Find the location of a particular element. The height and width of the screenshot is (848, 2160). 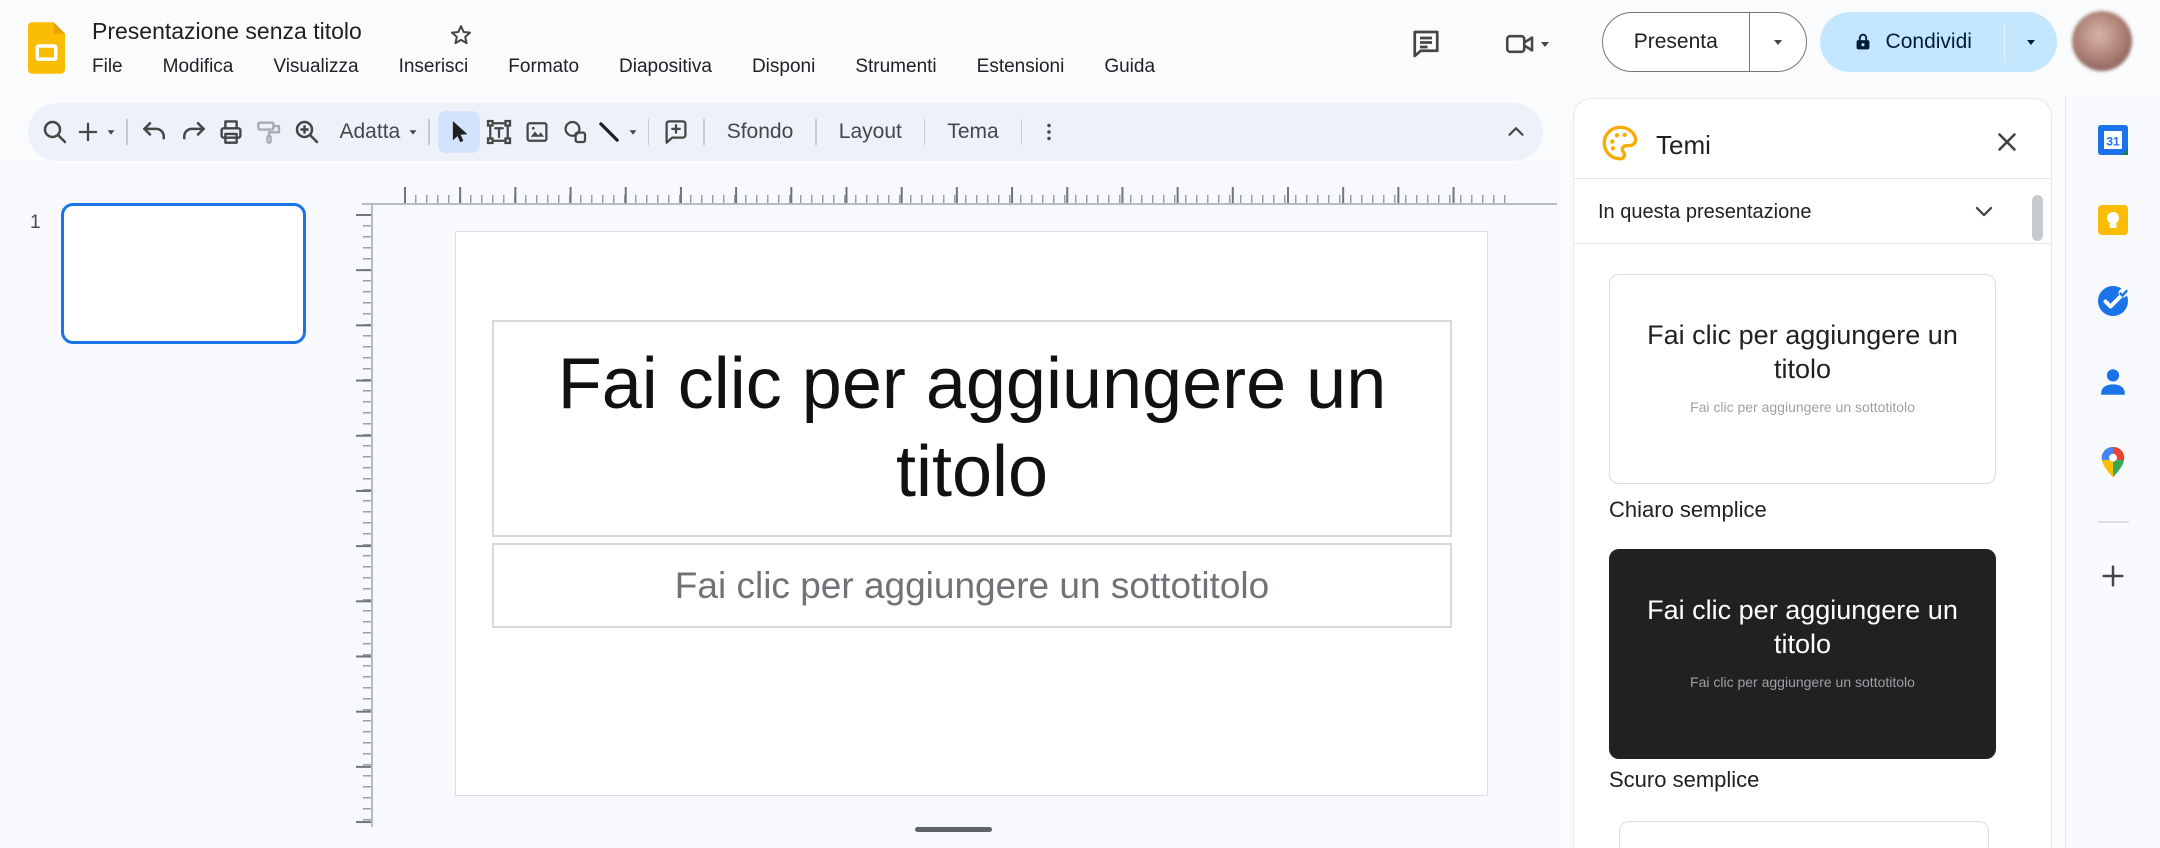

in-this-presentation-label: In questa presentazione is located at coordinates (1705, 212).